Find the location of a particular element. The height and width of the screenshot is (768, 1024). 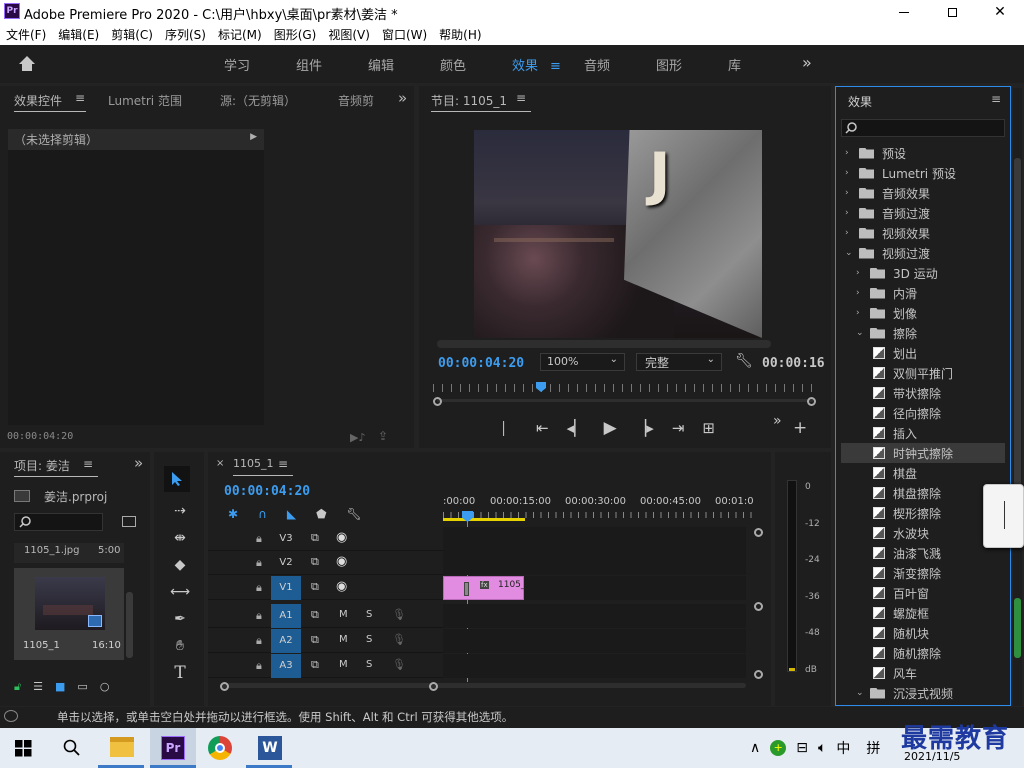

effects-folder: ⌄ 沉浸式视频 is located at coordinates (923, 693).